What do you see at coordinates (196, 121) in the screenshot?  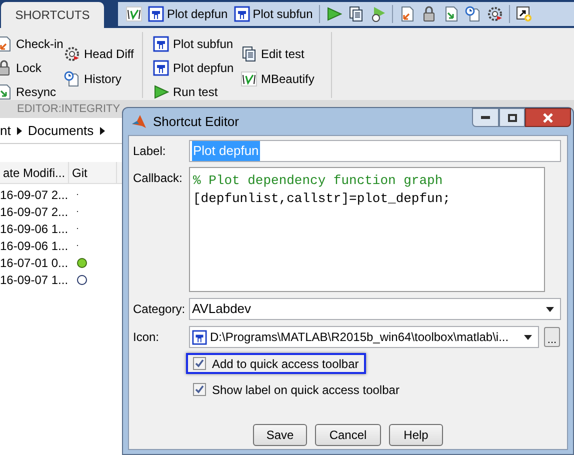 I see `dialog-title: Shortcut Editor` at bounding box center [196, 121].